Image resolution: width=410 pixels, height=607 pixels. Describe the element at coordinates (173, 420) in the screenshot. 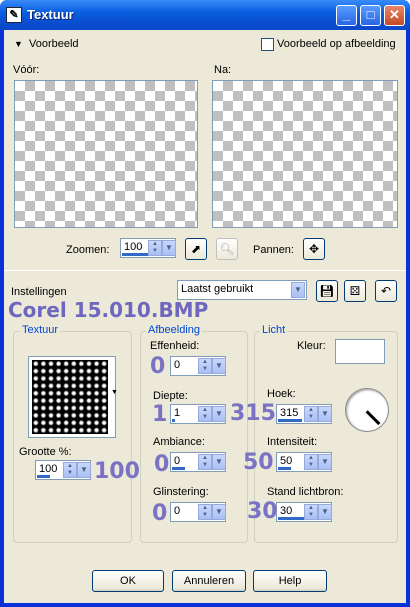

I see `diepte-level-bar` at that location.